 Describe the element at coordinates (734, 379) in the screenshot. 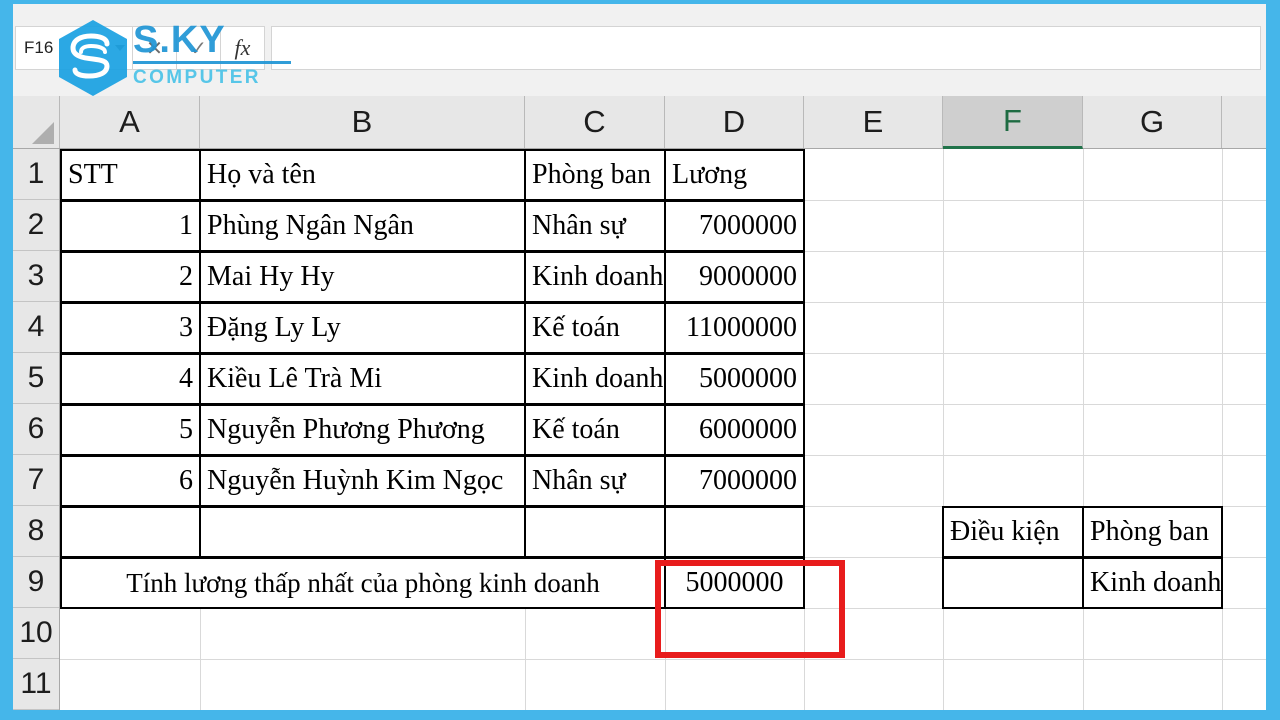

I see `cell-d5: 5000000` at that location.